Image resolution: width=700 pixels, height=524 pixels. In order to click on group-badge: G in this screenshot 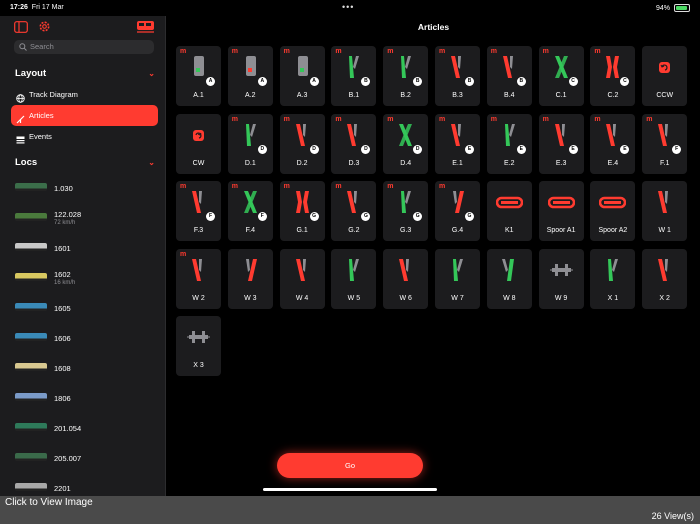, I will do `click(418, 216)`.